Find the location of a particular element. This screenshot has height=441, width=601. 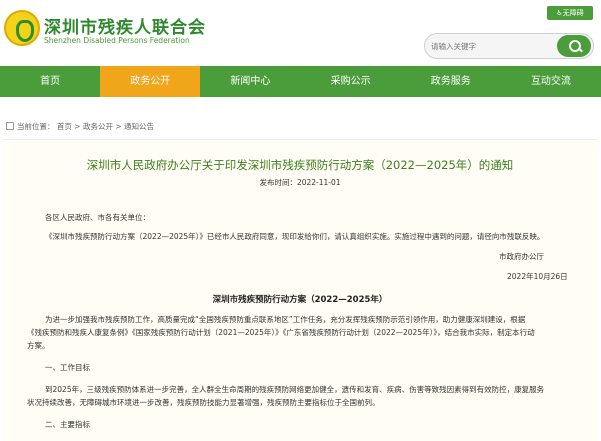

nav-item-home: 首页 is located at coordinates (50, 81).